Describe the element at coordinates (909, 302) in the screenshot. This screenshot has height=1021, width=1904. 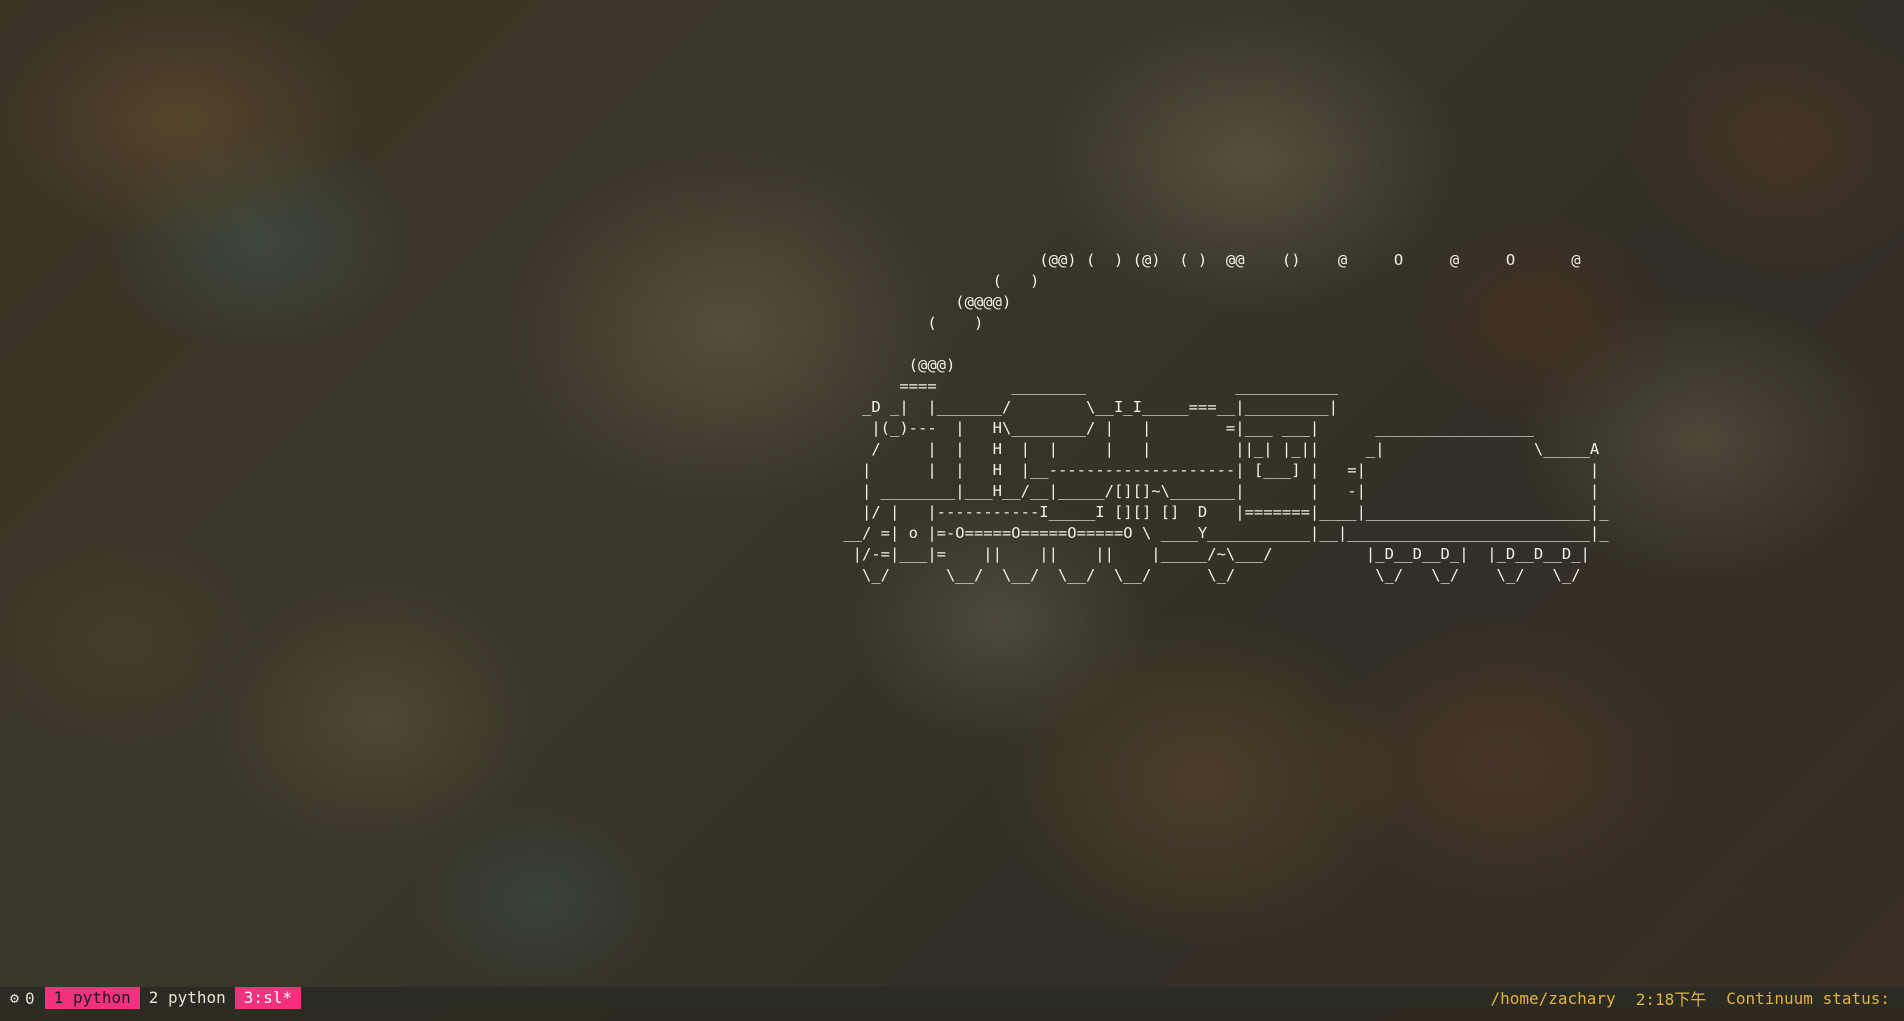
I see `sl-art-line: (@@@@)` at that location.